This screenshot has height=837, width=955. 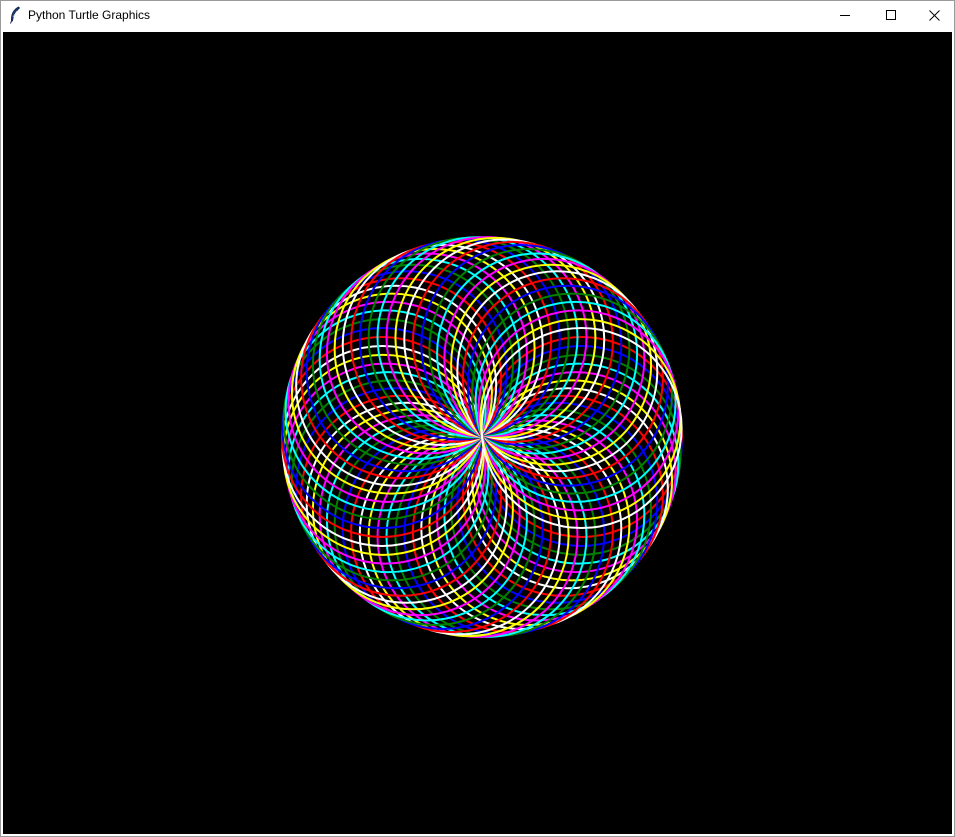 I want to click on title-bar: Python Turtle Graphics, so click(x=477, y=15).